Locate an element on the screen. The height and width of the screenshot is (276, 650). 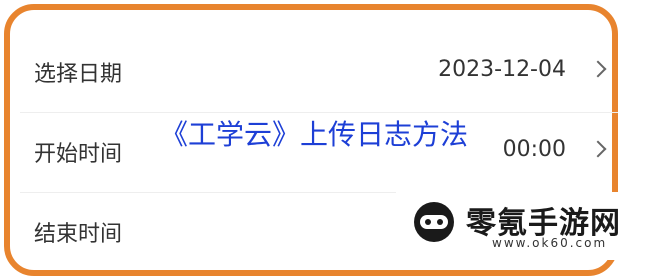
watermark-url: www.ok60.com is located at coordinates (550, 243).